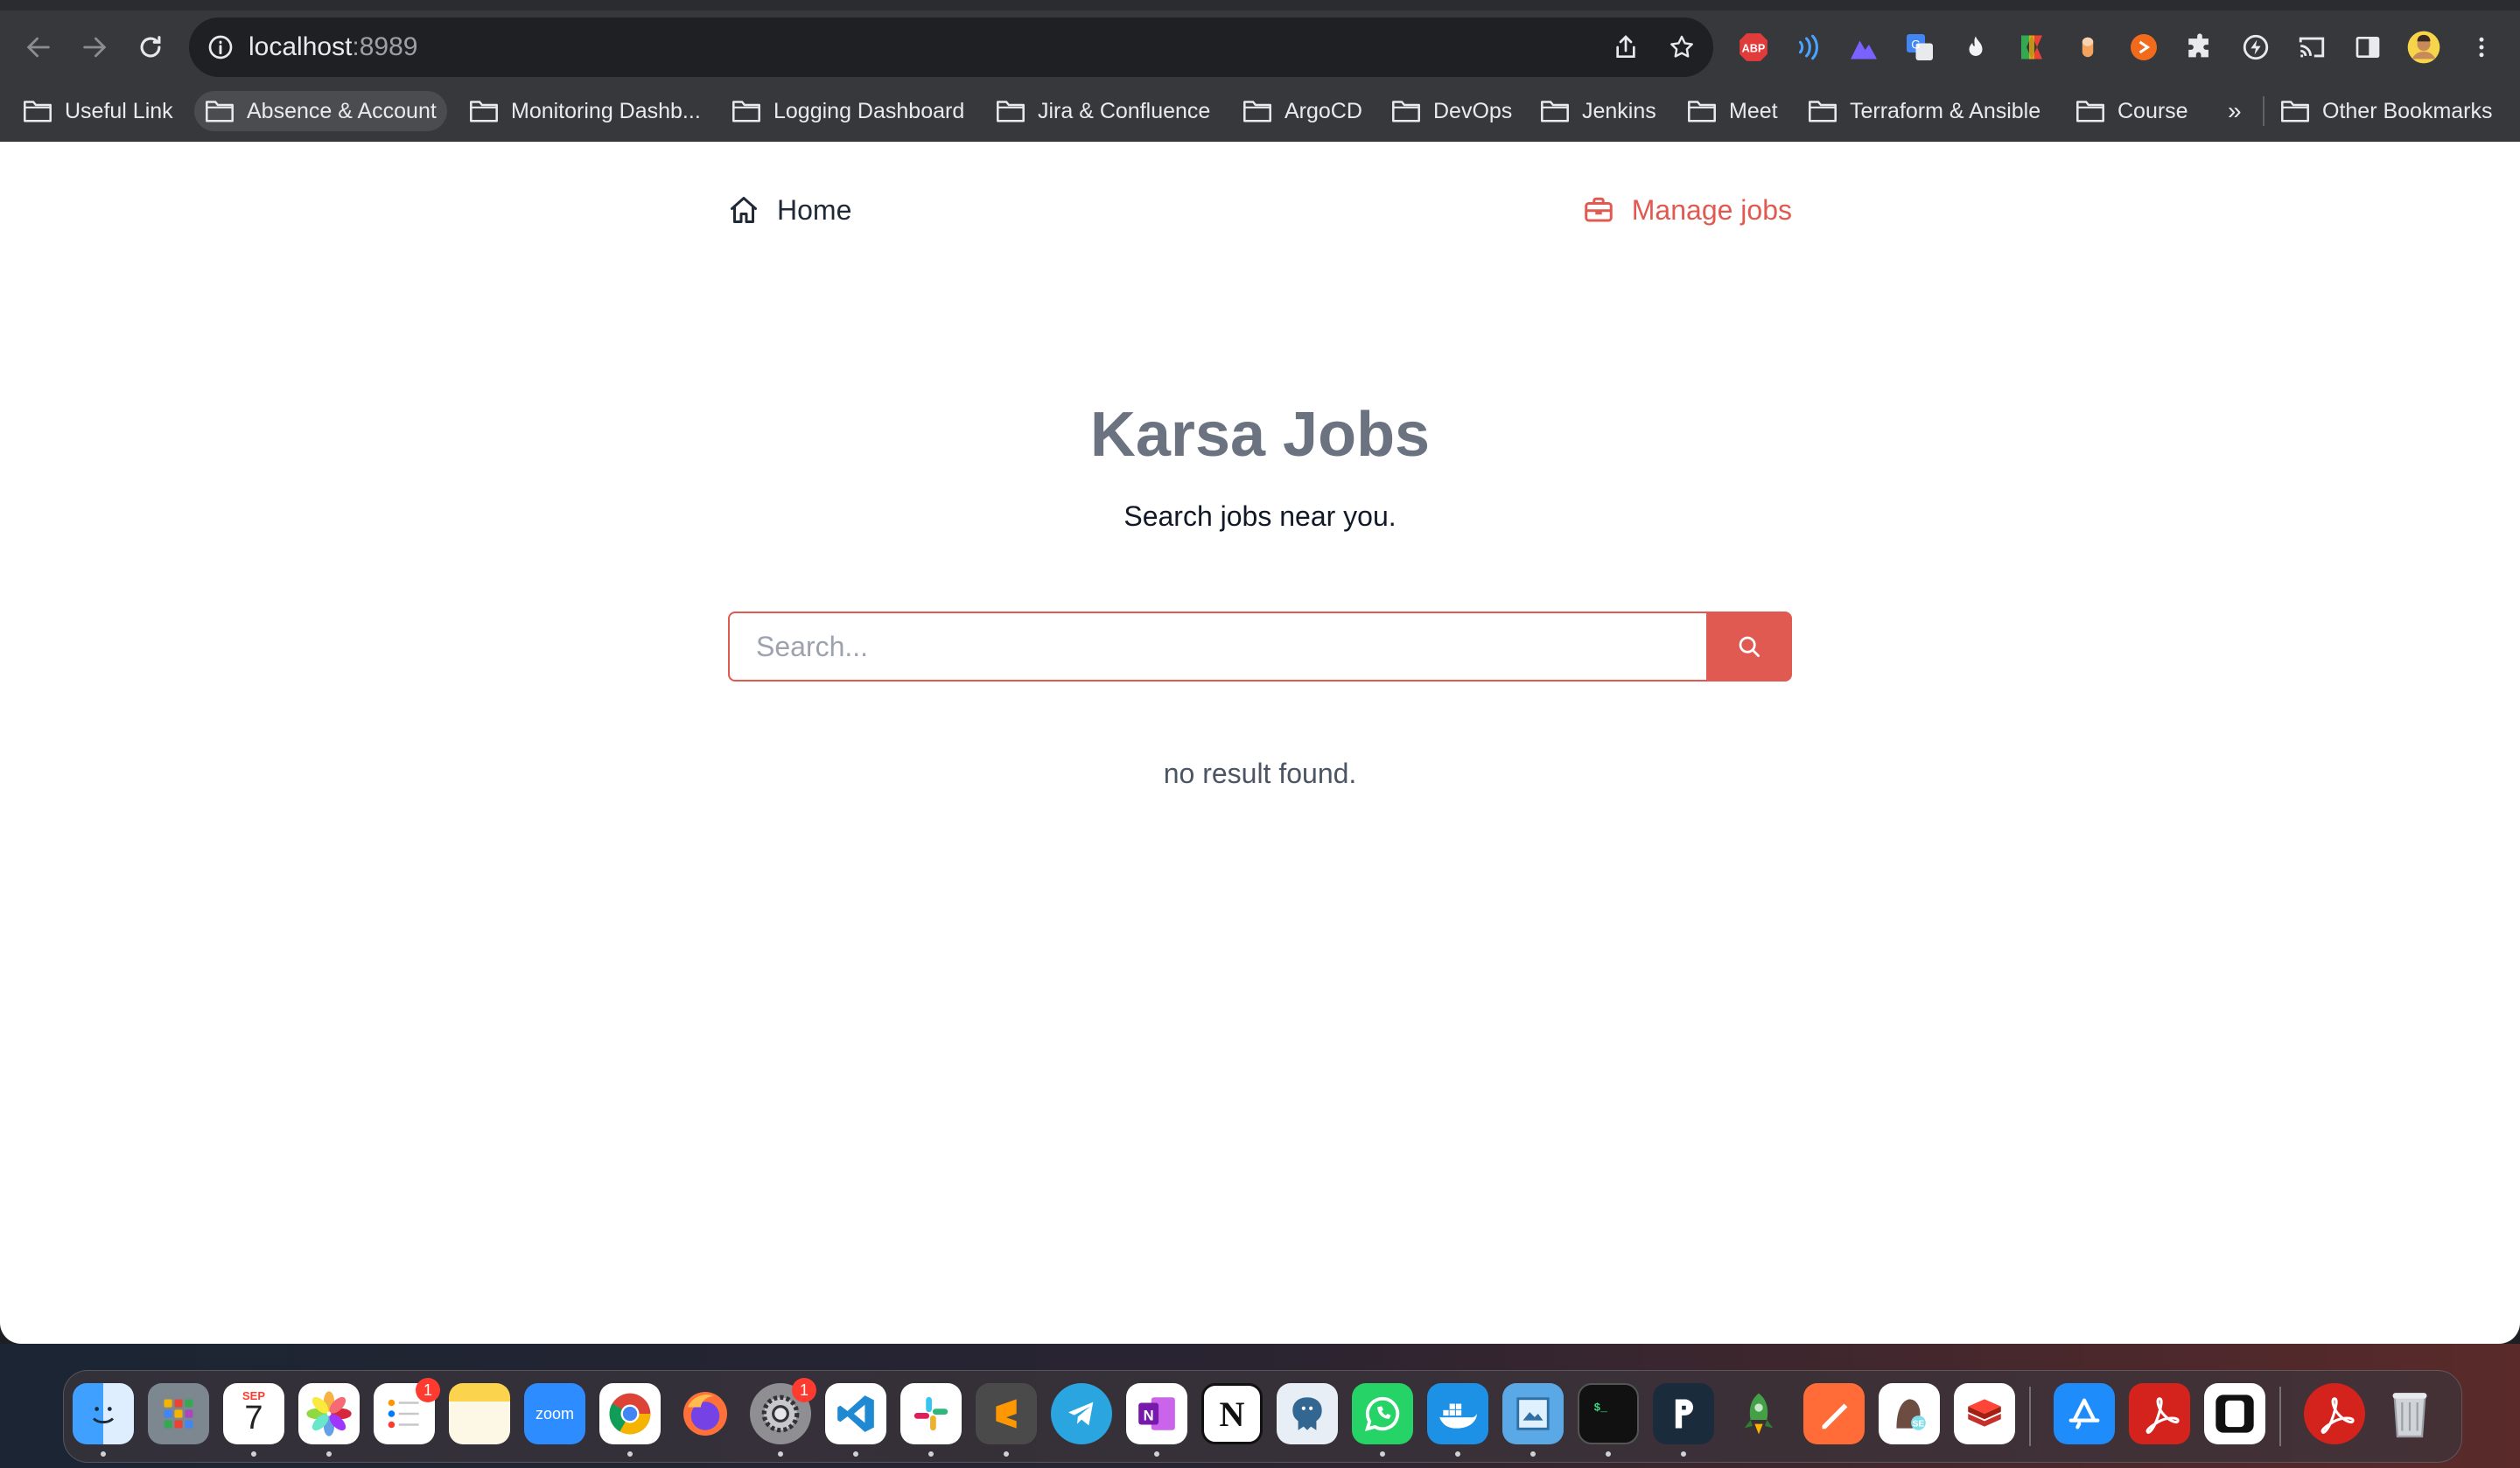 The height and width of the screenshot is (1468, 2520). What do you see at coordinates (1232, 1413) in the screenshot?
I see `notion-icon: N` at bounding box center [1232, 1413].